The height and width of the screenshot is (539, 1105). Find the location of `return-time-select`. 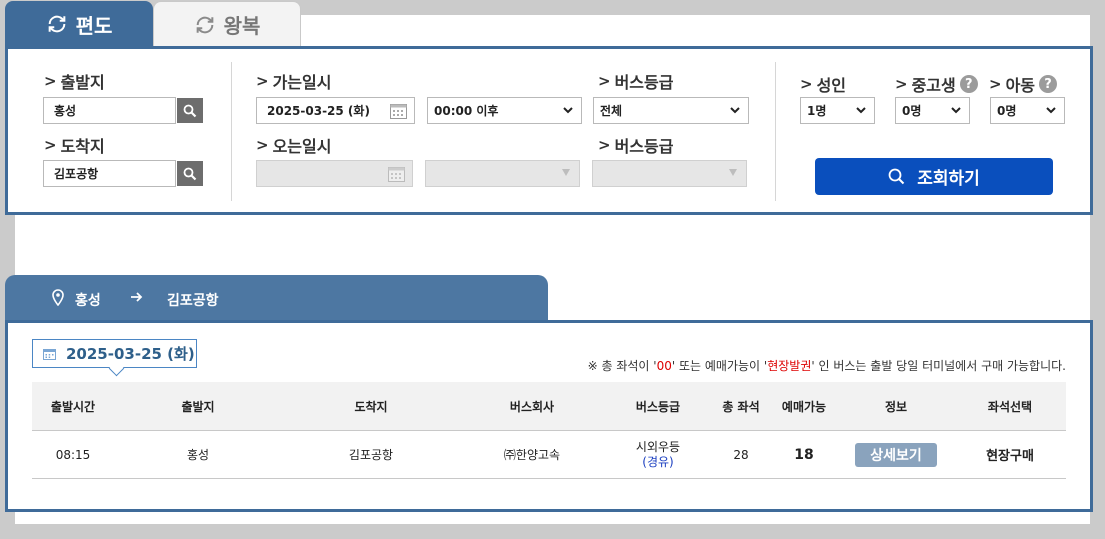

return-time-select is located at coordinates (502, 173).